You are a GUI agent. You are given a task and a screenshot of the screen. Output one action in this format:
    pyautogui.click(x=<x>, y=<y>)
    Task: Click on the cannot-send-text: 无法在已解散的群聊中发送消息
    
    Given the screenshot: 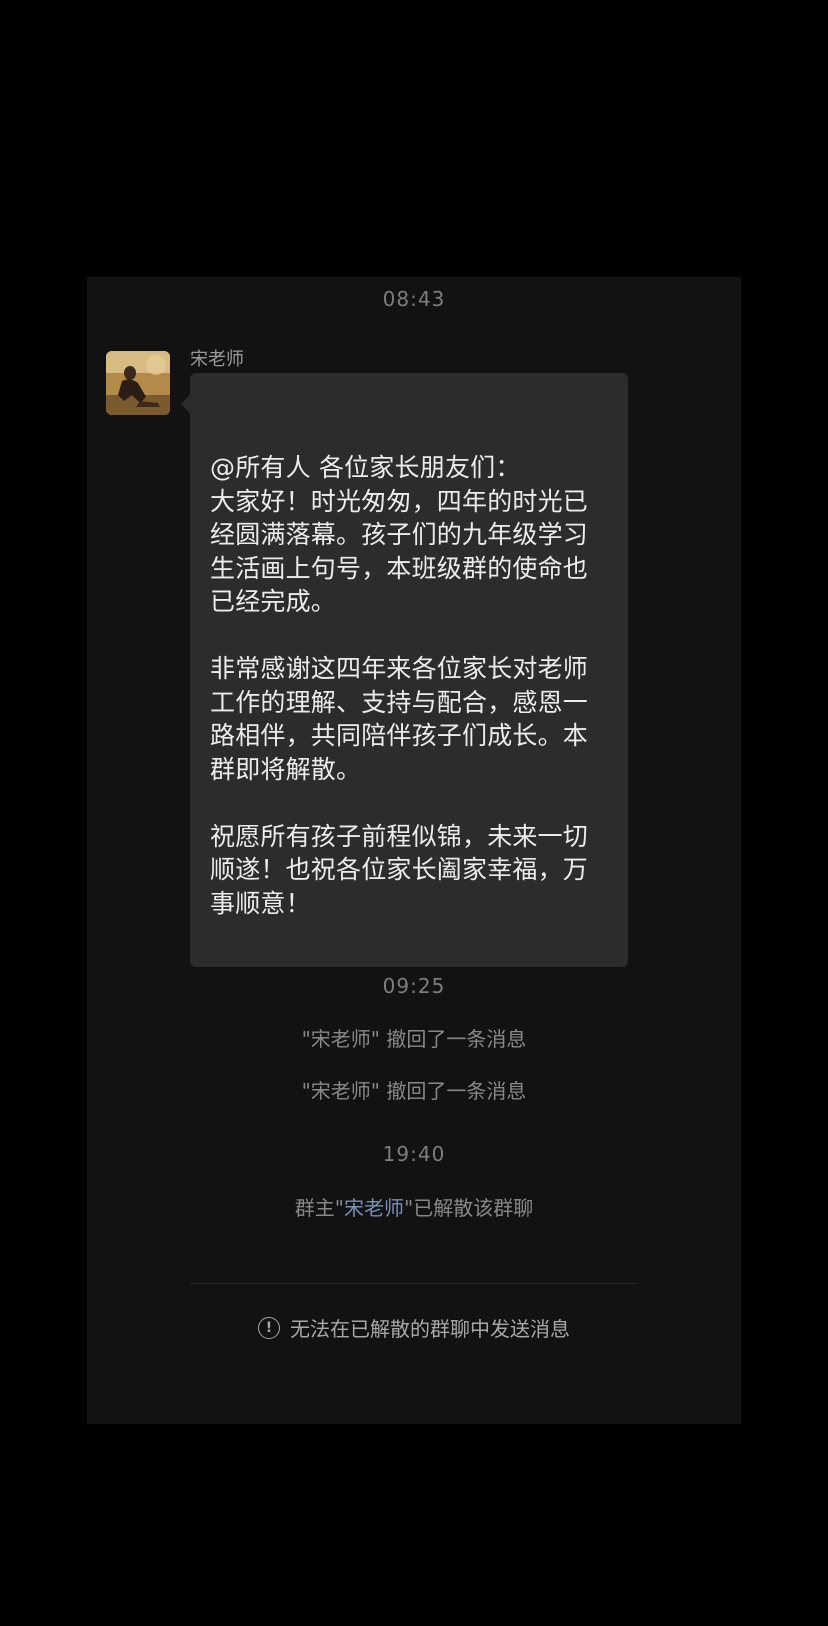 What is the action you would take?
    pyautogui.click(x=430, y=1329)
    